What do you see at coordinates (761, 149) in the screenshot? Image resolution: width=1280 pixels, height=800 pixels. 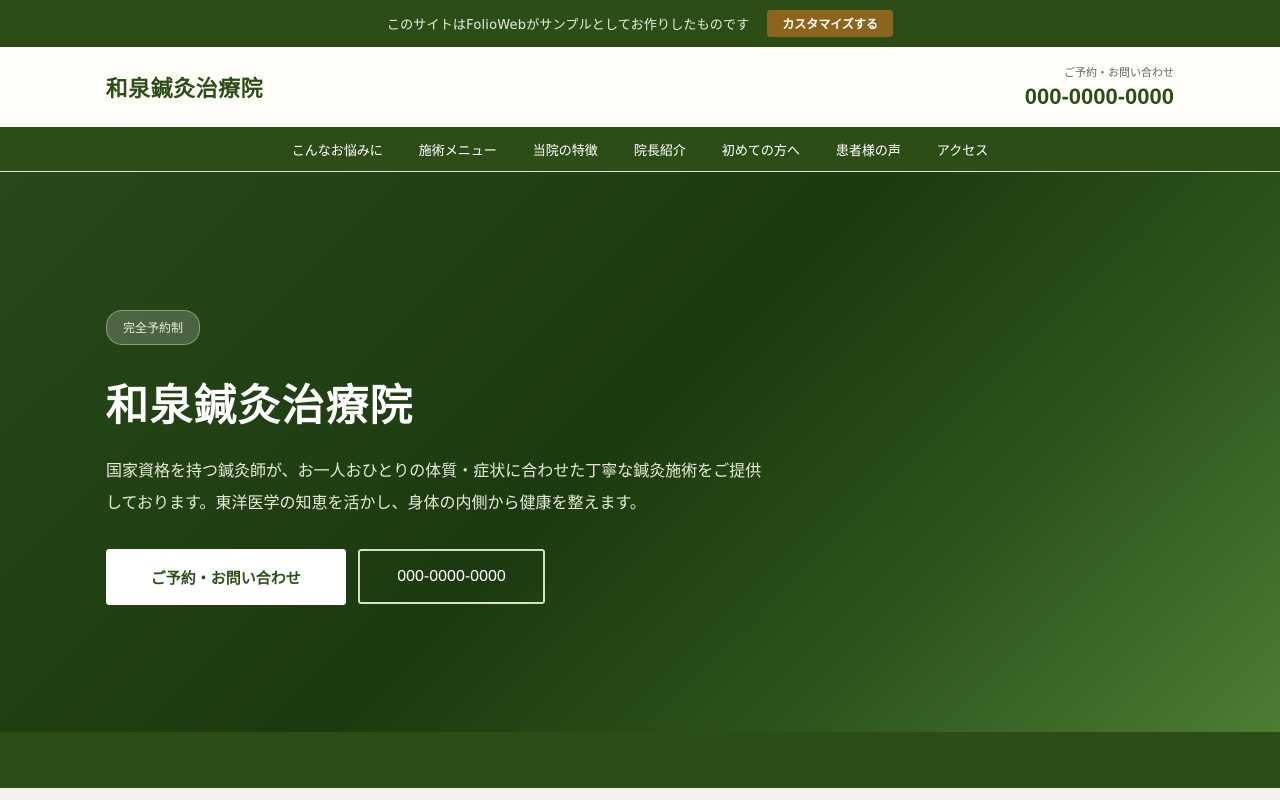 I see `nav-item-first-visit: 初めての方へ` at bounding box center [761, 149].